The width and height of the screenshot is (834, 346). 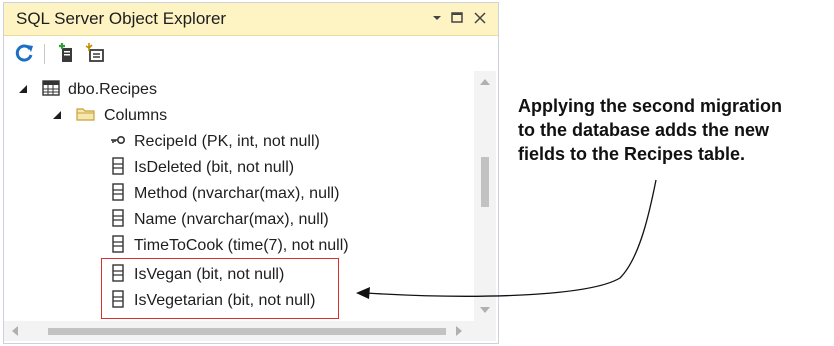 I want to click on annotation-line: Applying the second migration, so click(x=650, y=106).